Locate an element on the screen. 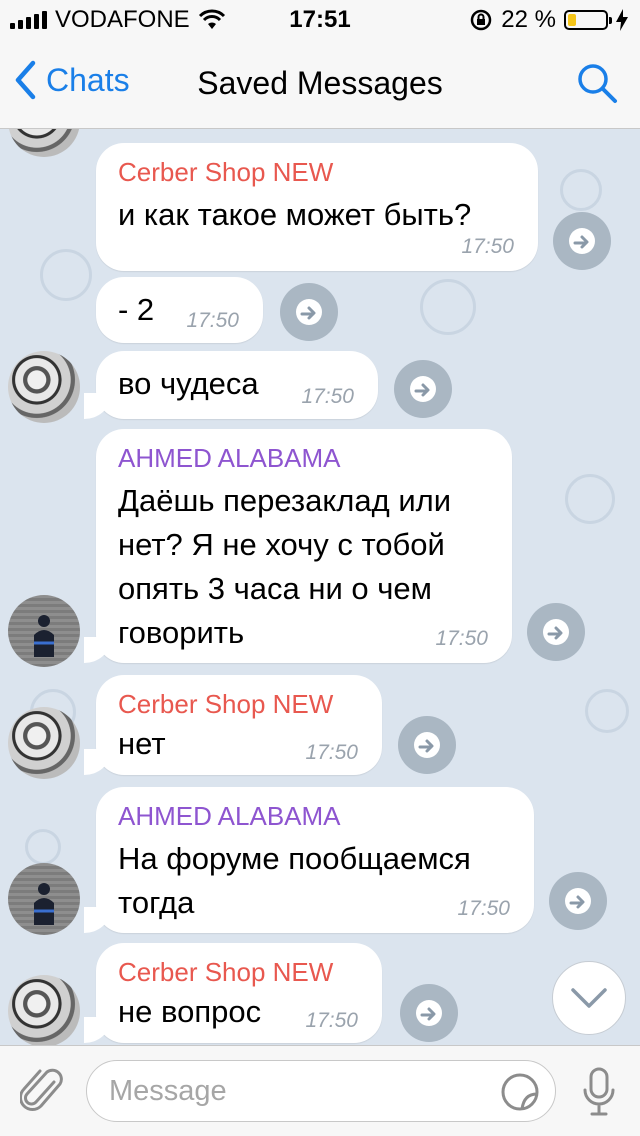 Image resolution: width=640 pixels, height=1136 pixels. nav-bar: Chats Saved Messages is located at coordinates (320, 84).